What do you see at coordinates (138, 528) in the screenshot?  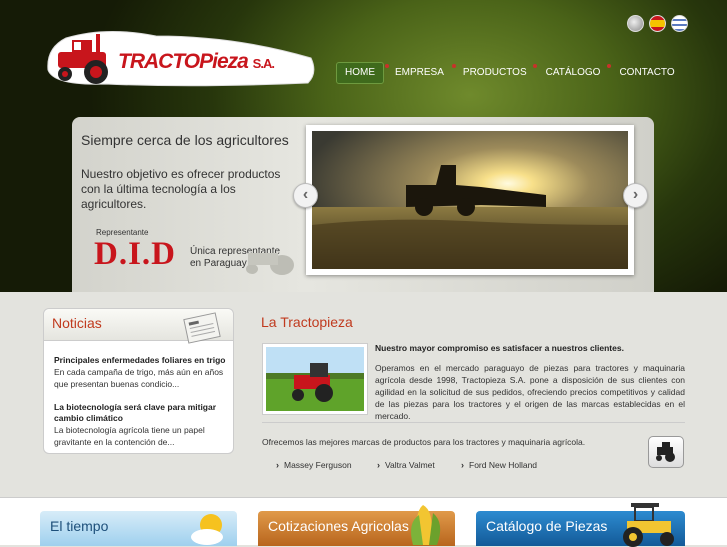 I see `weather-tile: El tiempo` at bounding box center [138, 528].